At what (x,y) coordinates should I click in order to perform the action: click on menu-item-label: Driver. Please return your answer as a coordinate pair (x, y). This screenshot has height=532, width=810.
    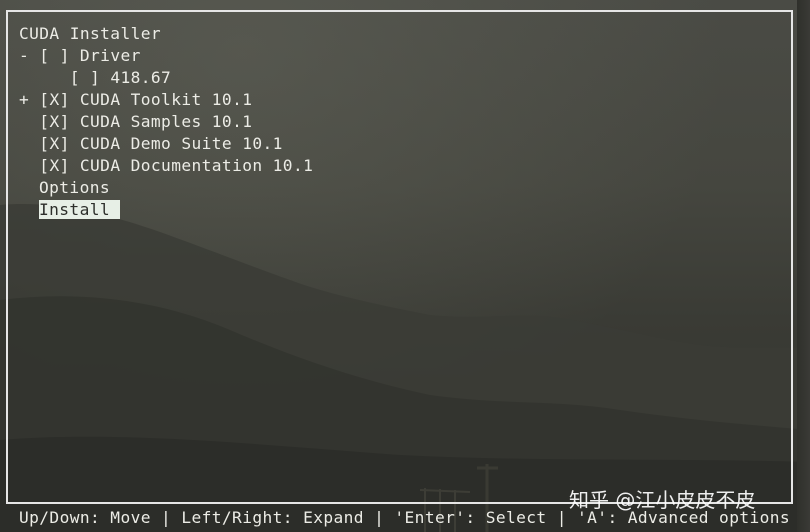
    Looking at the image, I should click on (110, 55).